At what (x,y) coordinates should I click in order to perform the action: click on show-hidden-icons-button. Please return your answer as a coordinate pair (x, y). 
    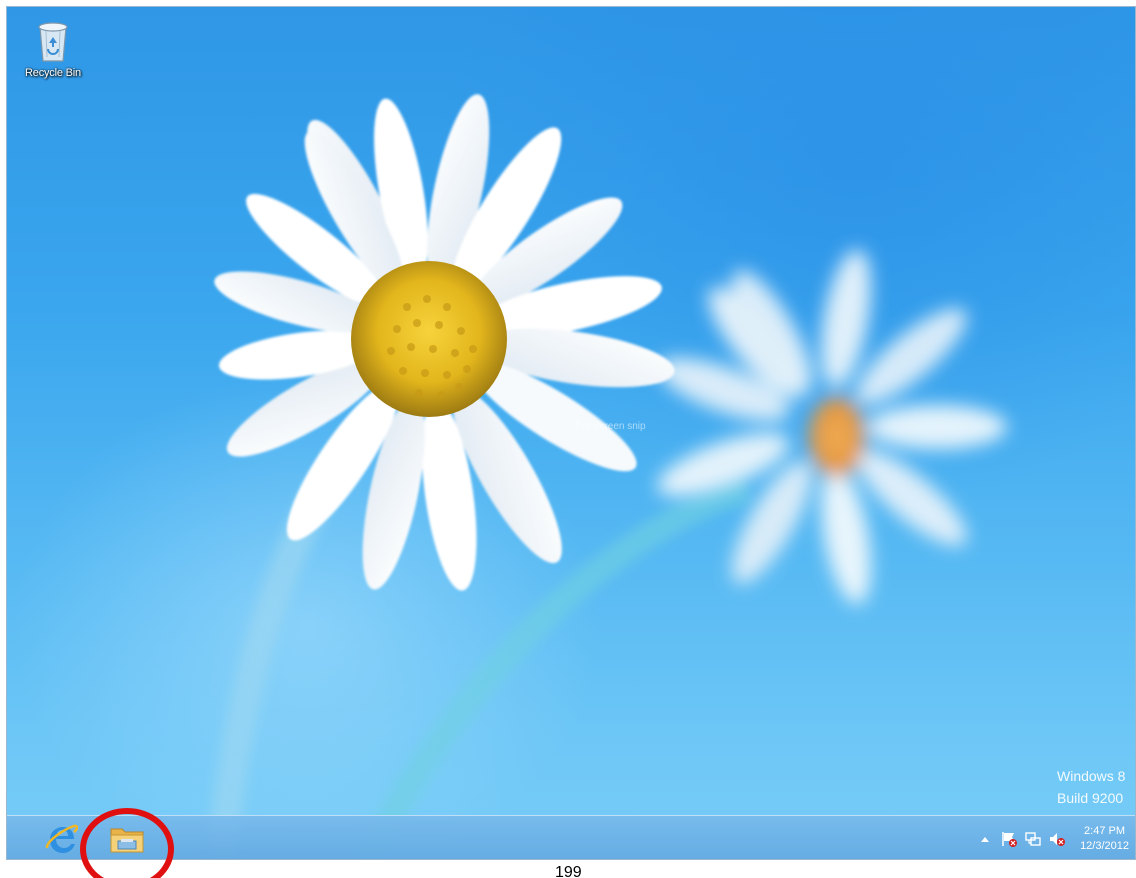
    Looking at the image, I should click on (985, 839).